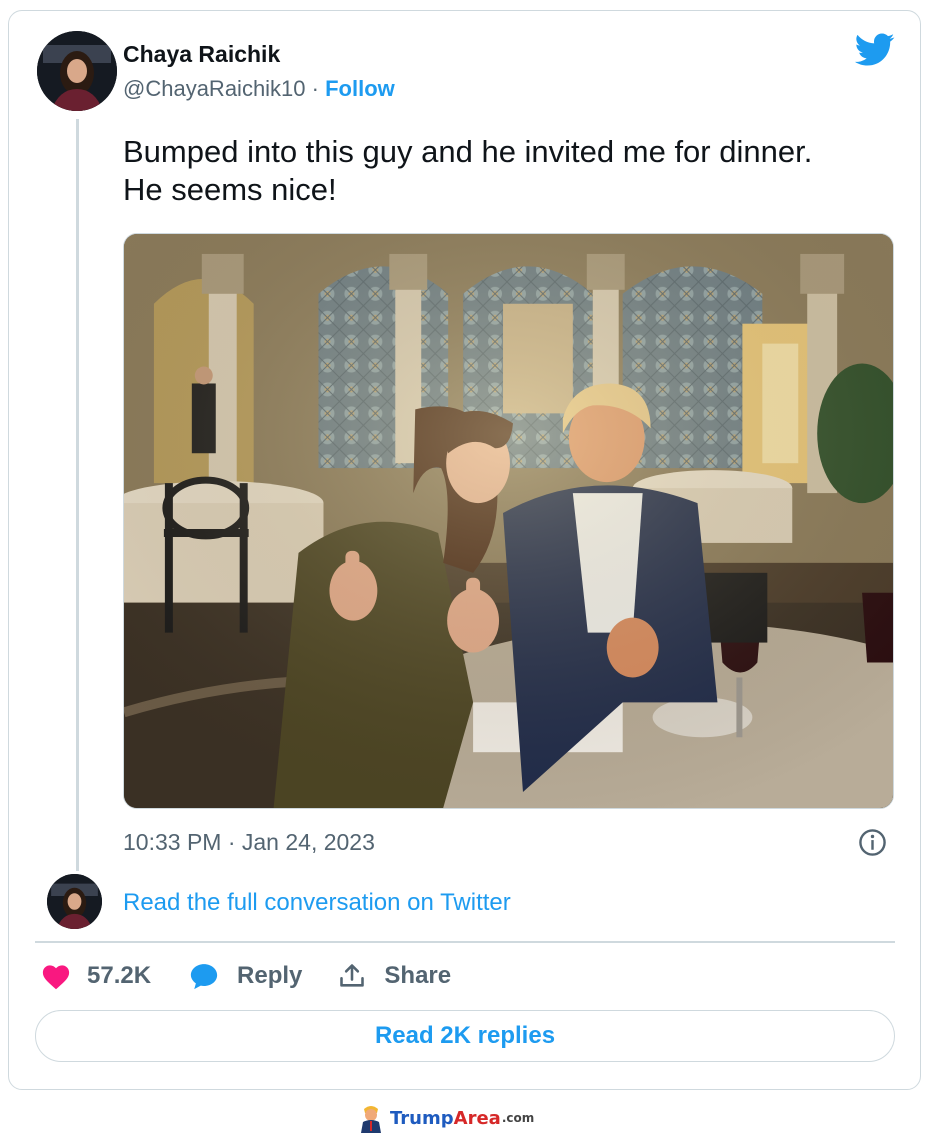 The width and height of the screenshot is (940, 1133). What do you see at coordinates (230, 189) in the screenshot?
I see `tweet-text-line2: He seems nice!` at bounding box center [230, 189].